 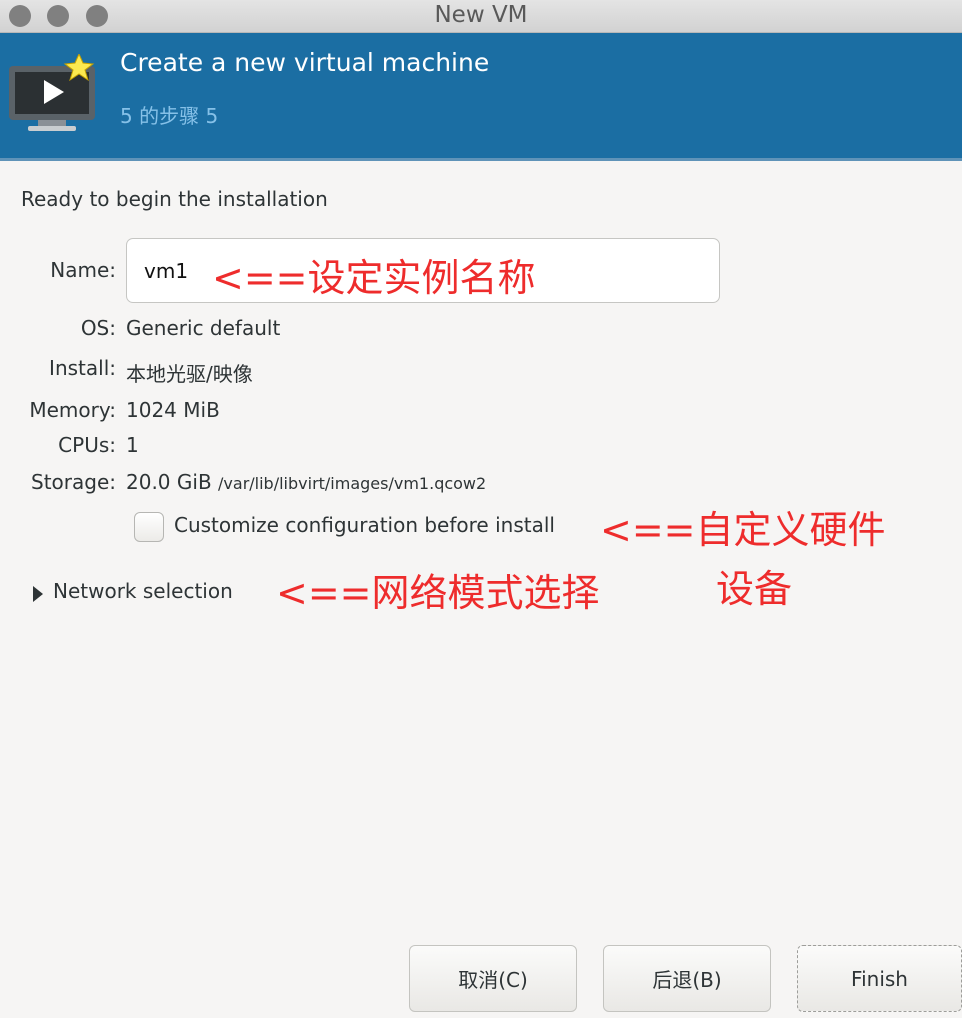 What do you see at coordinates (743, 530) in the screenshot?
I see `customize-annotation: <==自定义硬件` at bounding box center [743, 530].